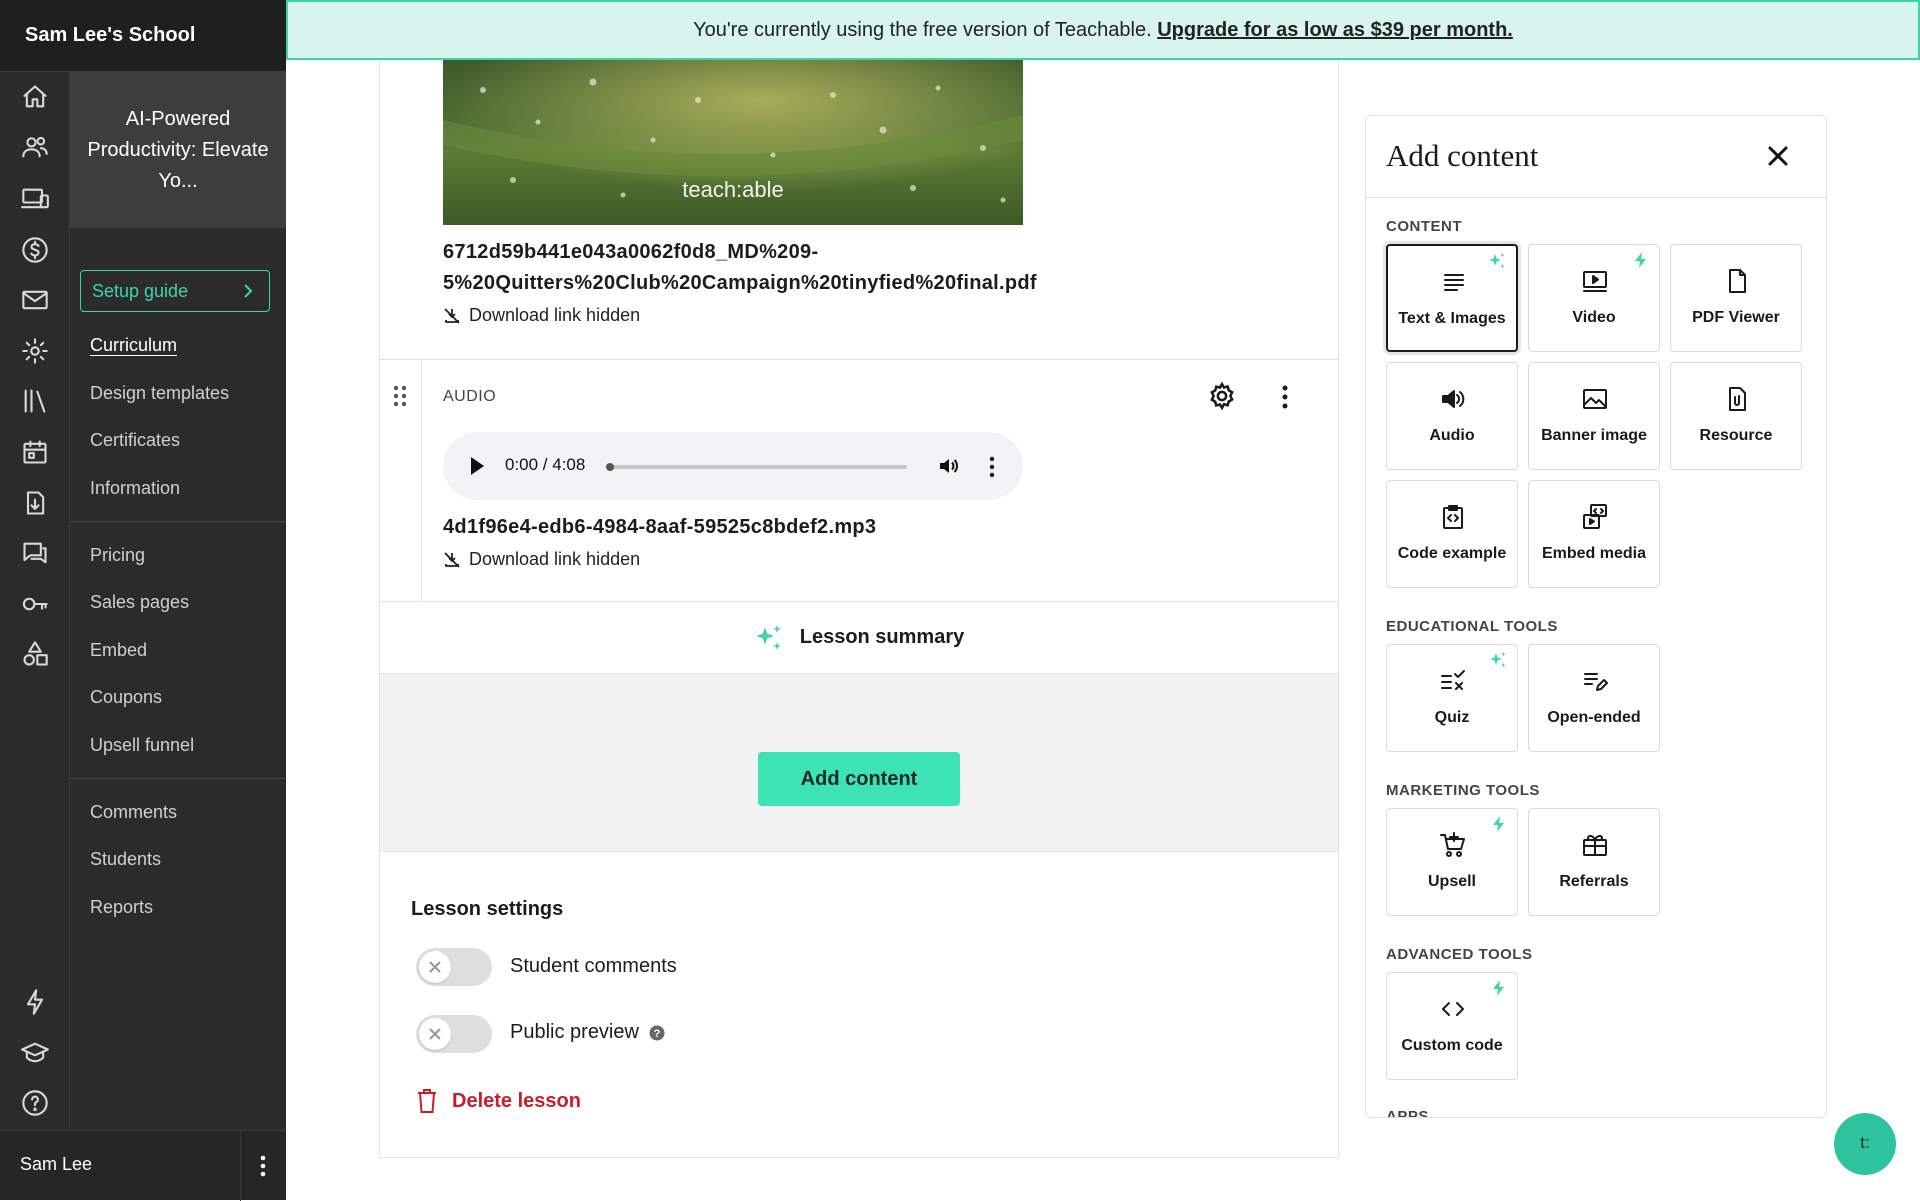 Image resolution: width=1920 pixels, height=1201 pixels. What do you see at coordinates (1594, 534) in the screenshot?
I see `tile-embed-media: Embed media` at bounding box center [1594, 534].